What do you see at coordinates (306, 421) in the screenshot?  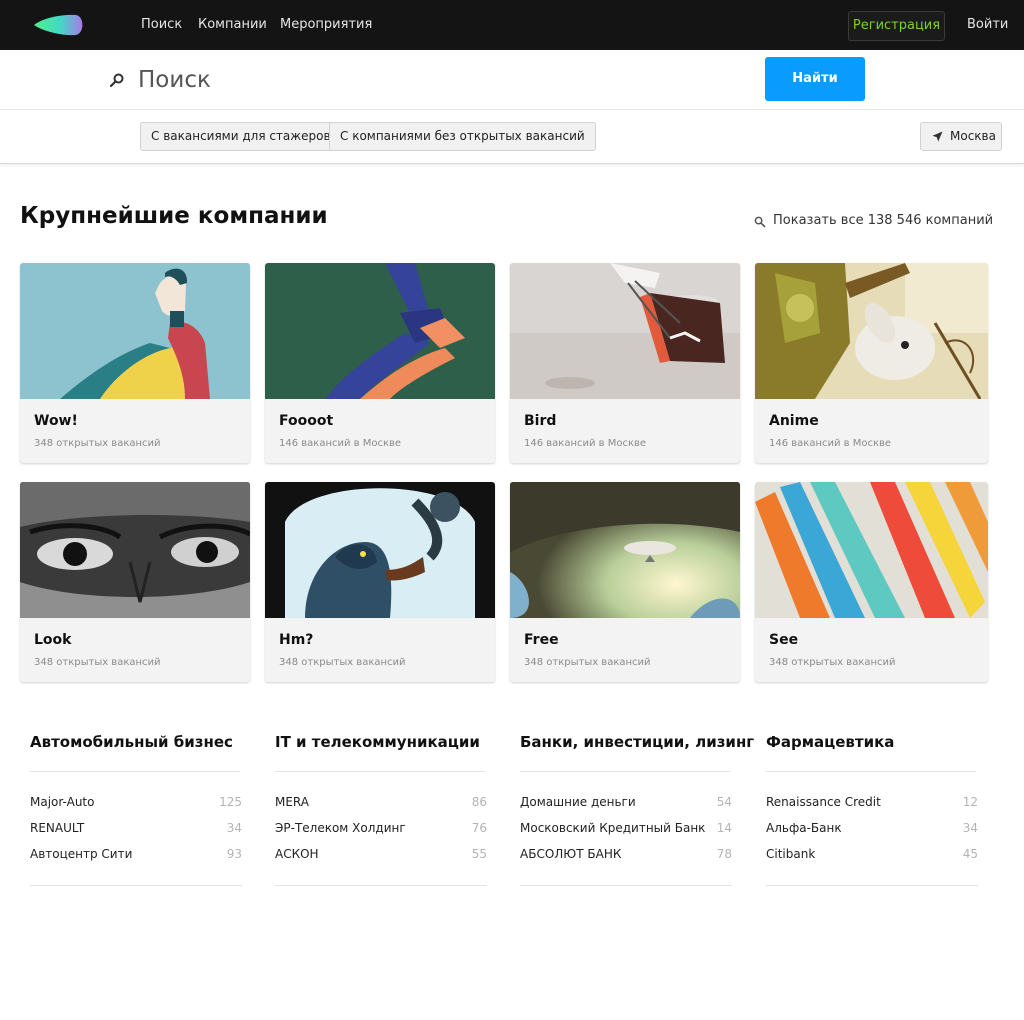 I see `company-name: Foooot` at bounding box center [306, 421].